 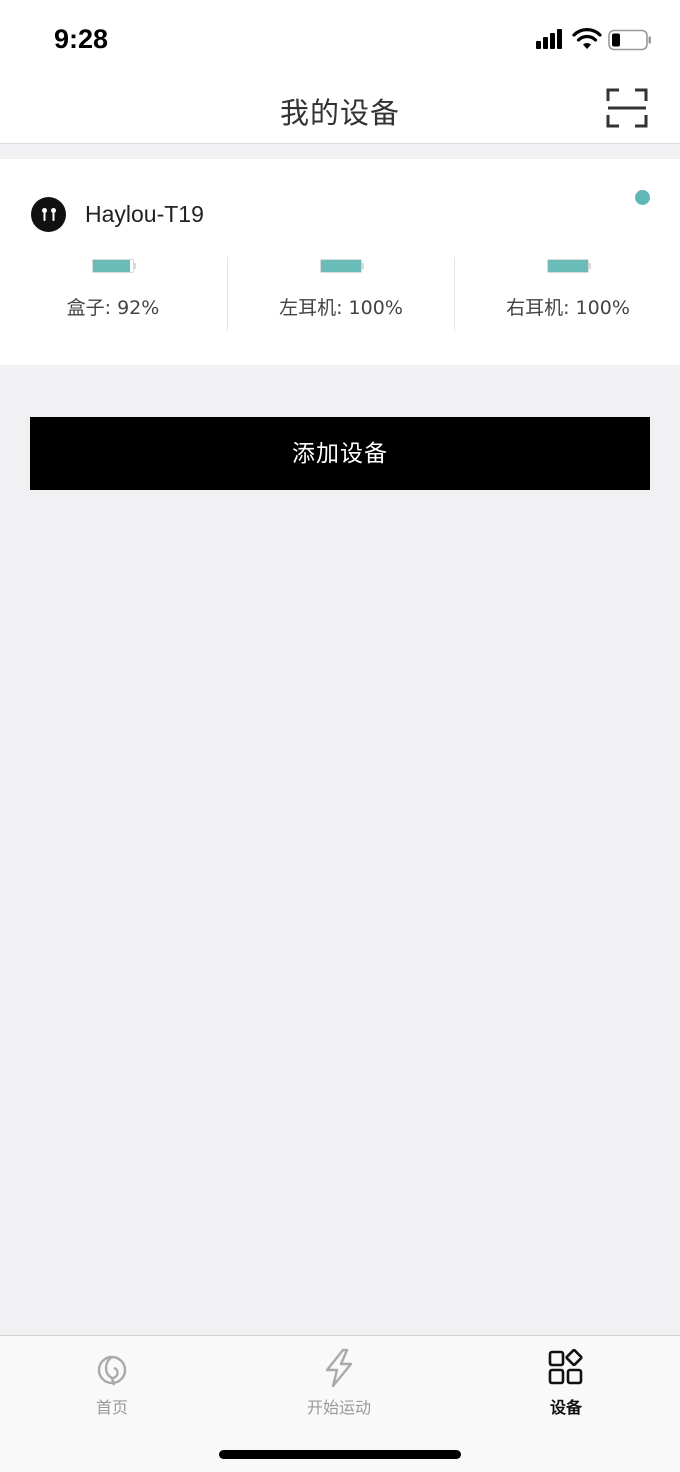 I want to click on earbuds-icon, so click(x=48, y=214).